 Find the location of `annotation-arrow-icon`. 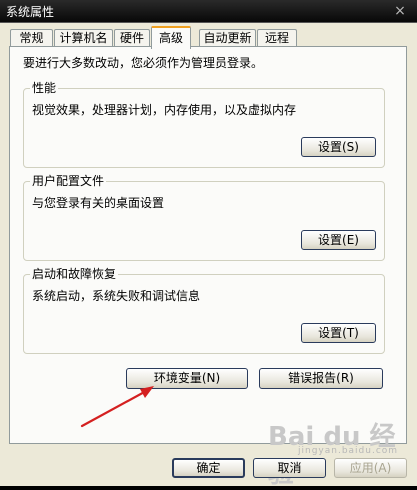

annotation-arrow-icon is located at coordinates (117, 407).